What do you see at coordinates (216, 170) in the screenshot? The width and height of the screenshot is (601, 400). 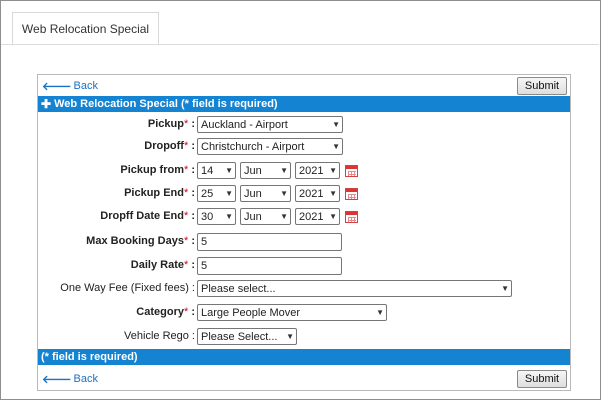 I see `pickup-from-day-select: 14 ▼` at bounding box center [216, 170].